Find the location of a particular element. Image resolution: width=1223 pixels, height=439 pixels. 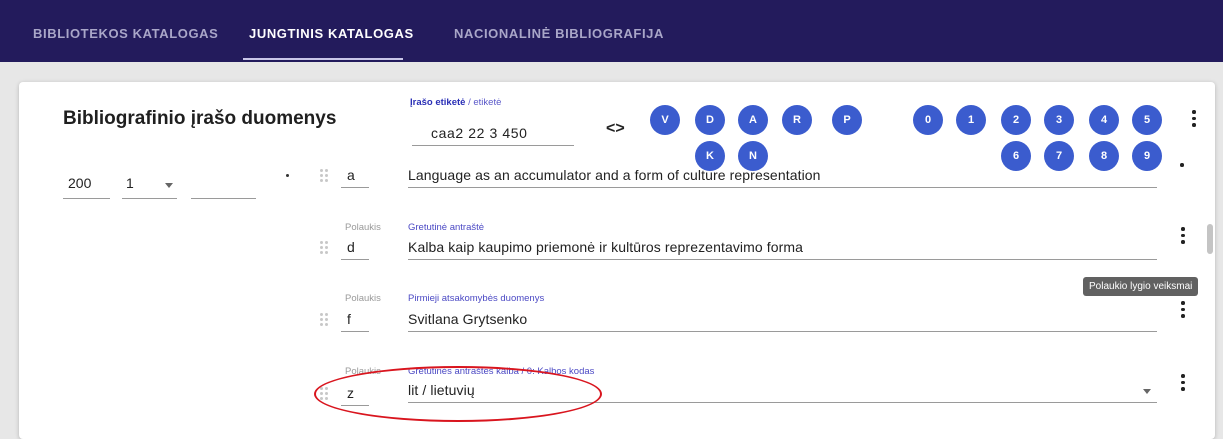

indicator-2-input is located at coordinates (223, 187).